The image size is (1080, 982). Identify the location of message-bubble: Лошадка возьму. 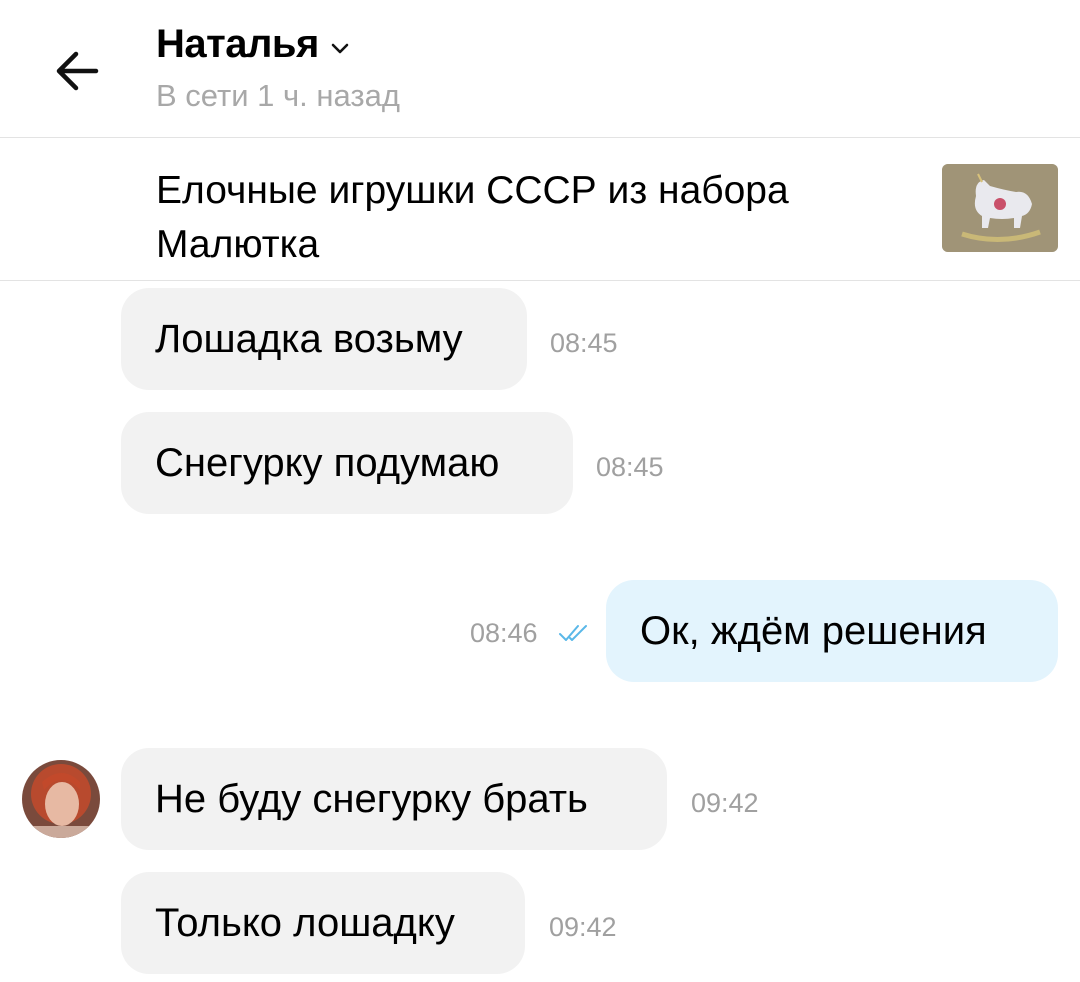
(324, 339).